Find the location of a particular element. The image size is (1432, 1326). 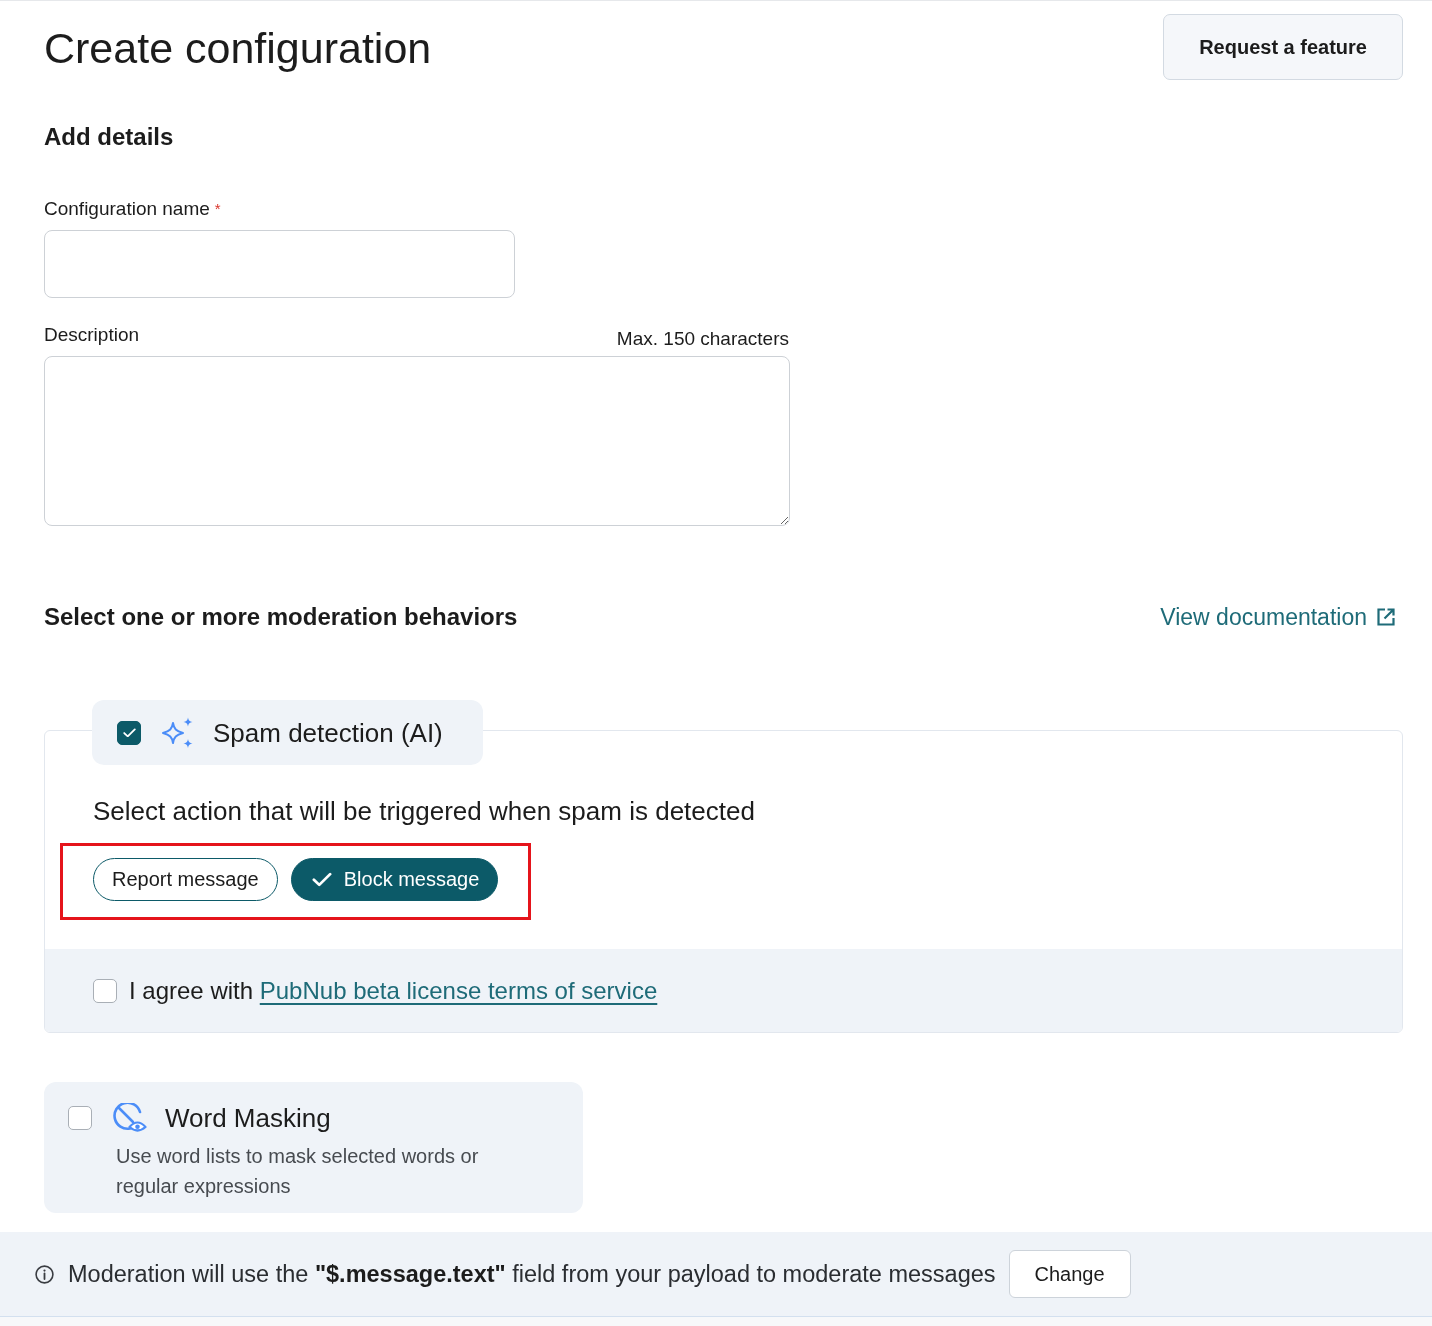

info-icon is located at coordinates (44, 1274).